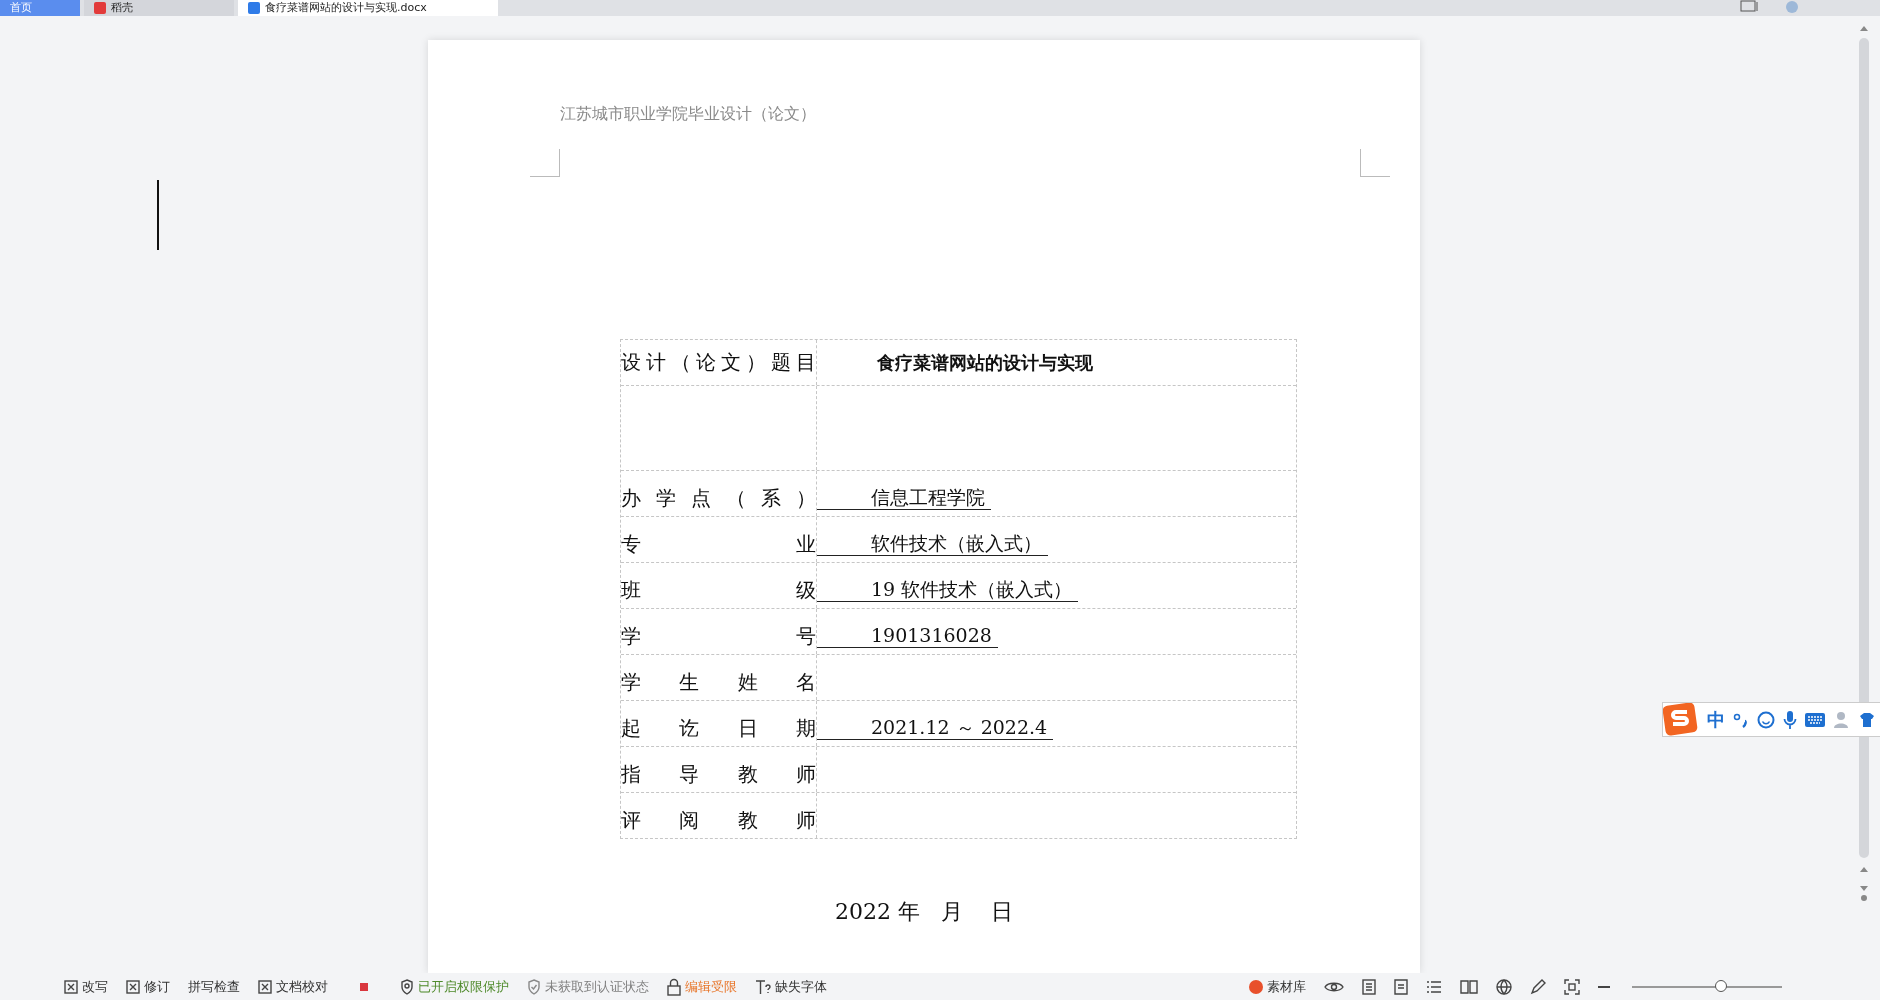  I want to click on punctuation-icon, so click(1741, 719).